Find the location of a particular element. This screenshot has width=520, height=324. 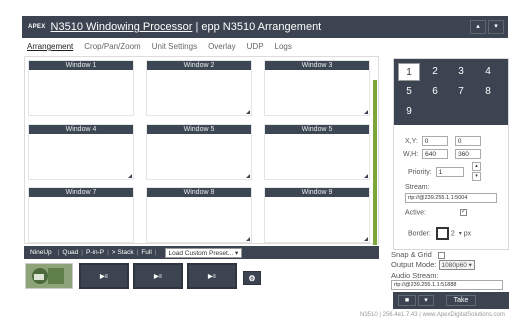

wh-row: W,H: 640 360 is located at coordinates (442, 154).